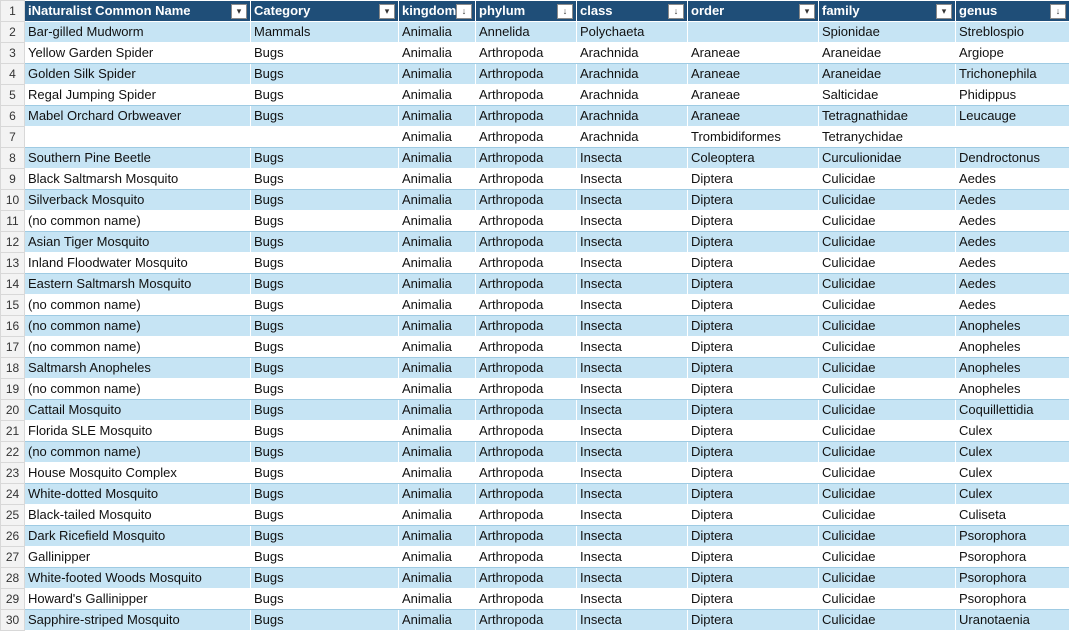 The height and width of the screenshot is (631, 1069). What do you see at coordinates (753, 11) in the screenshot?
I see `column-header-order: order ▾` at bounding box center [753, 11].